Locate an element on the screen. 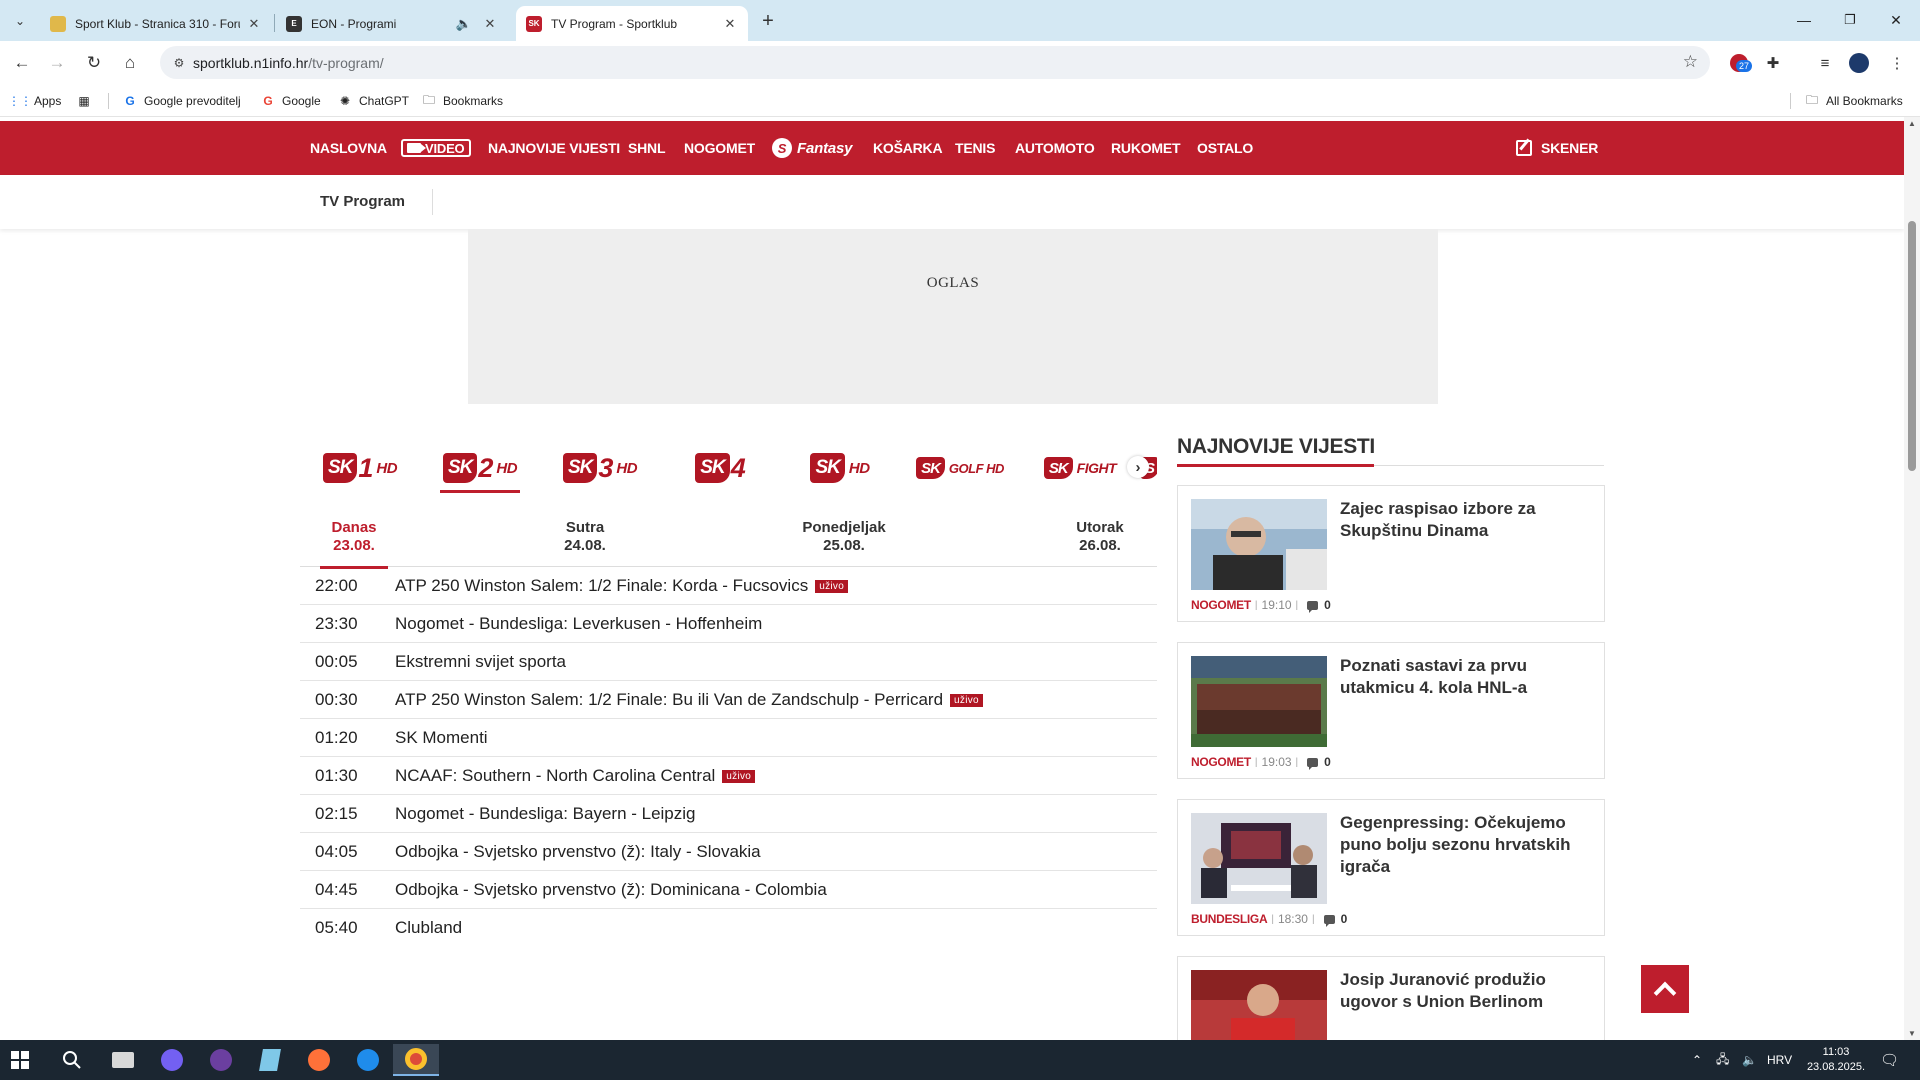  volume-icon: 🔈 is located at coordinates (1749, 1060).